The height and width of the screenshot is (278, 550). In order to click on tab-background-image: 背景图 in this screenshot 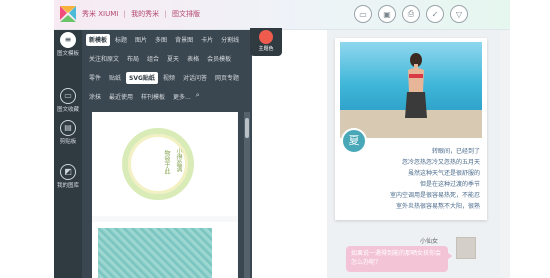, I will do `click(184, 40)`.